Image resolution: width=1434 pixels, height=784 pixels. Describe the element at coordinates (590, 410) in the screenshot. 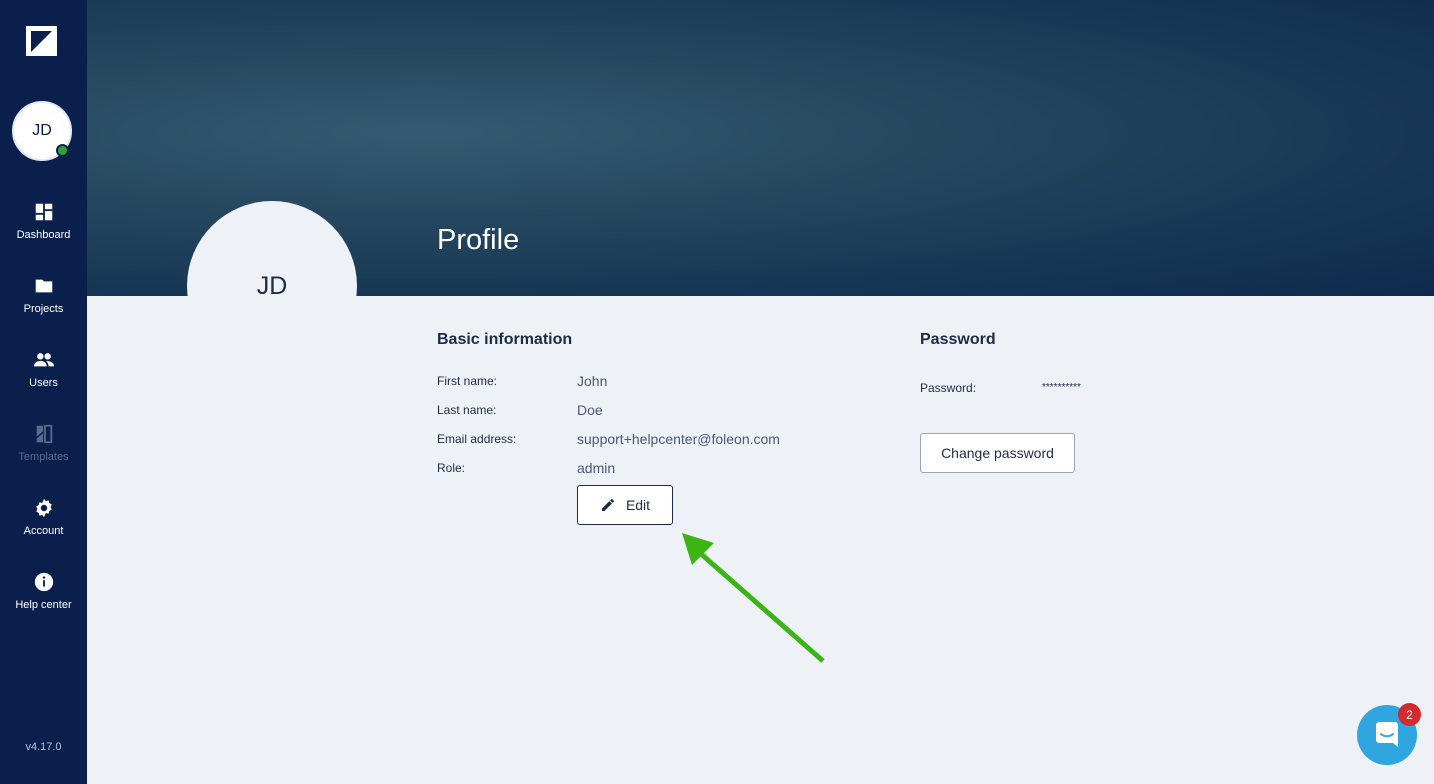

I see `last-name-value: Doe` at that location.